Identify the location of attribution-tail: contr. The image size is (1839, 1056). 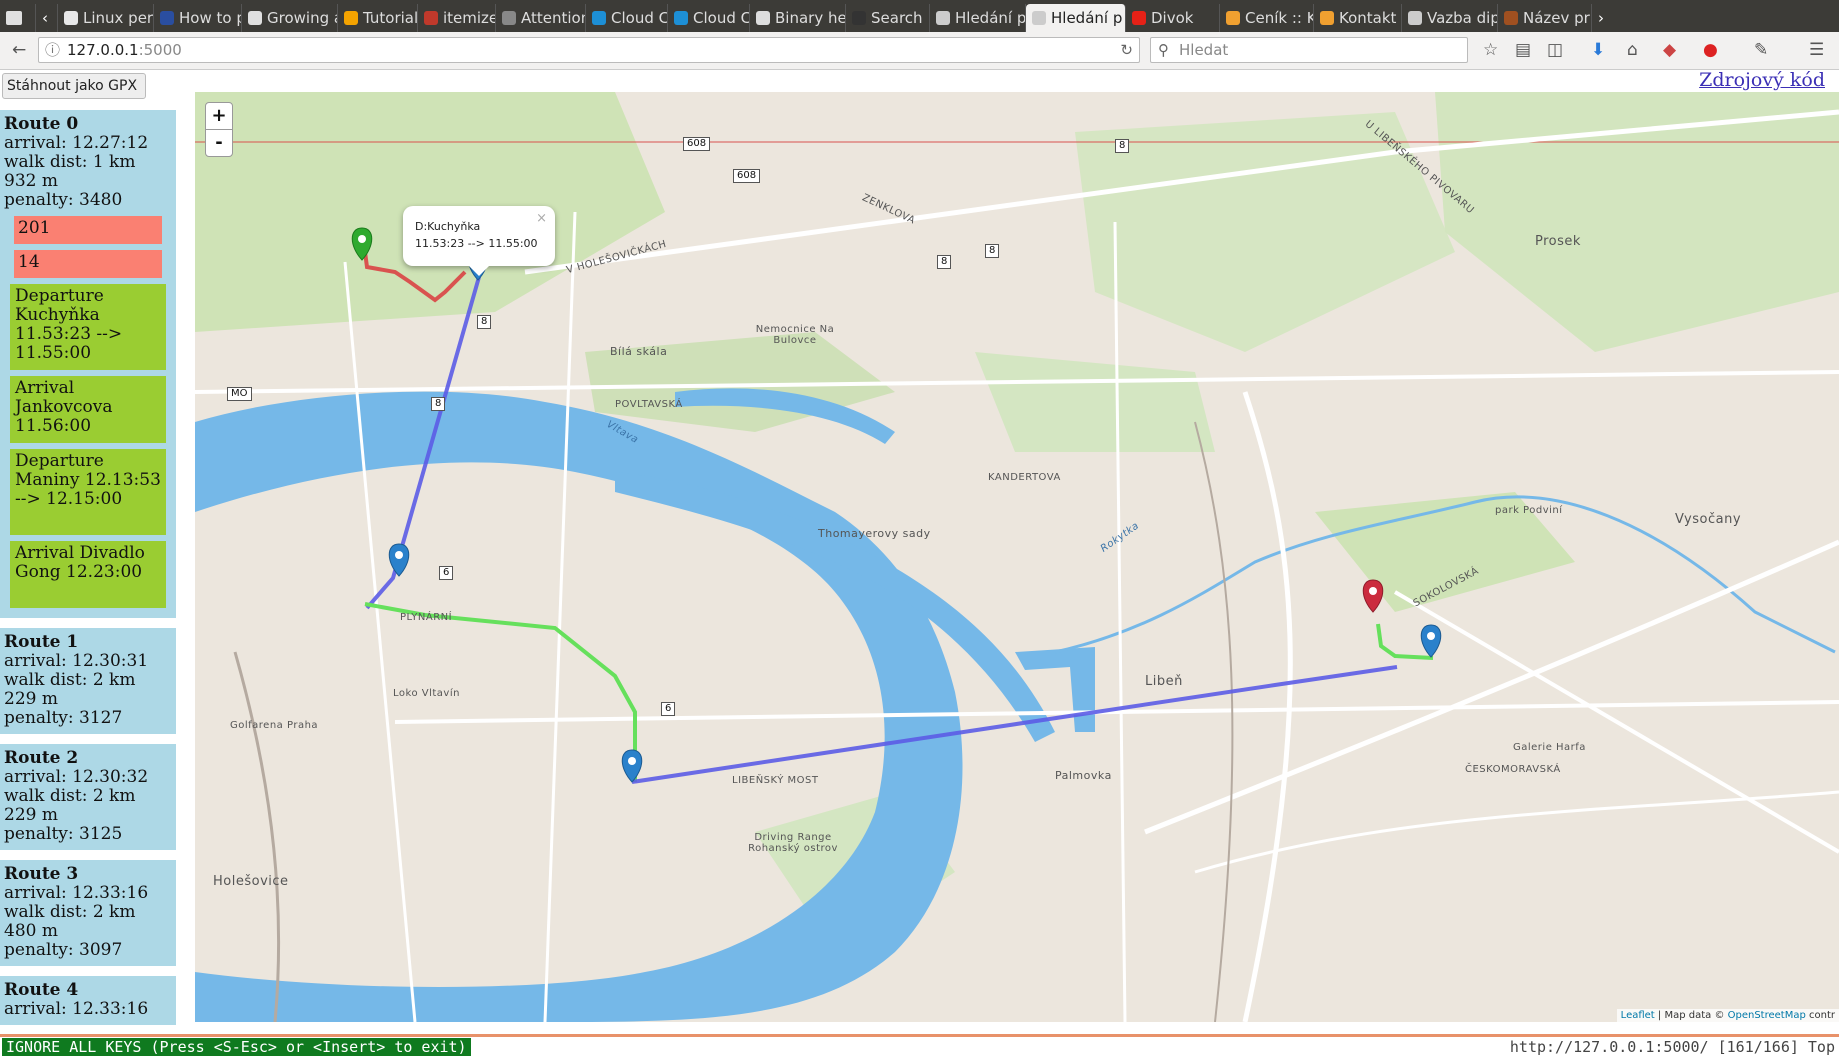
(1820, 1015).